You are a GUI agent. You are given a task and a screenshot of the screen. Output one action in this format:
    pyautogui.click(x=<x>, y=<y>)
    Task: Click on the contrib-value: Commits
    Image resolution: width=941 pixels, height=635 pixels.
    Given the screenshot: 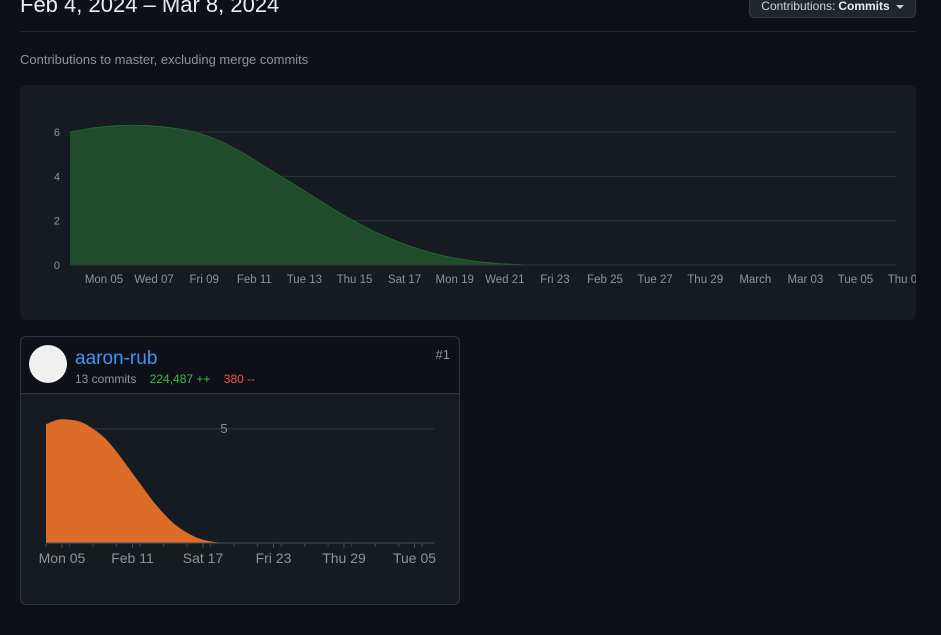 What is the action you would take?
    pyautogui.click(x=864, y=6)
    